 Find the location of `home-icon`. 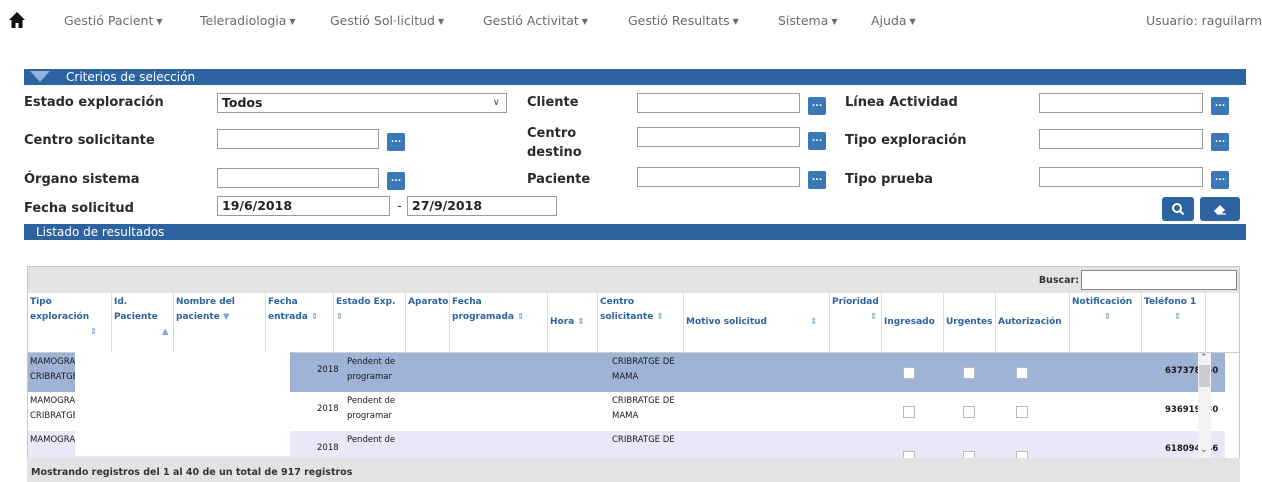

home-icon is located at coordinates (17, 20).